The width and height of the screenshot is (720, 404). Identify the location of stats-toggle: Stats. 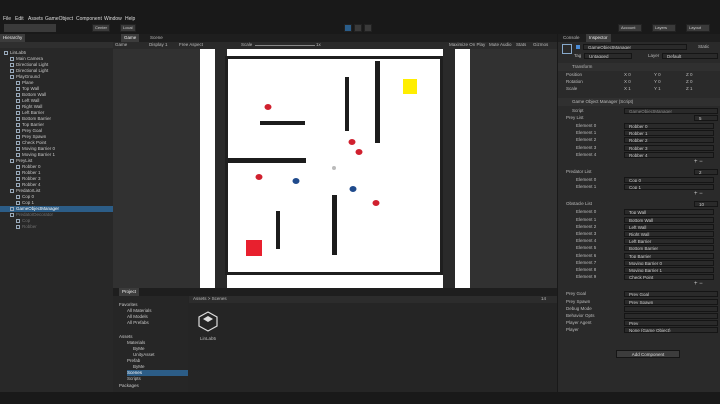
(521, 45).